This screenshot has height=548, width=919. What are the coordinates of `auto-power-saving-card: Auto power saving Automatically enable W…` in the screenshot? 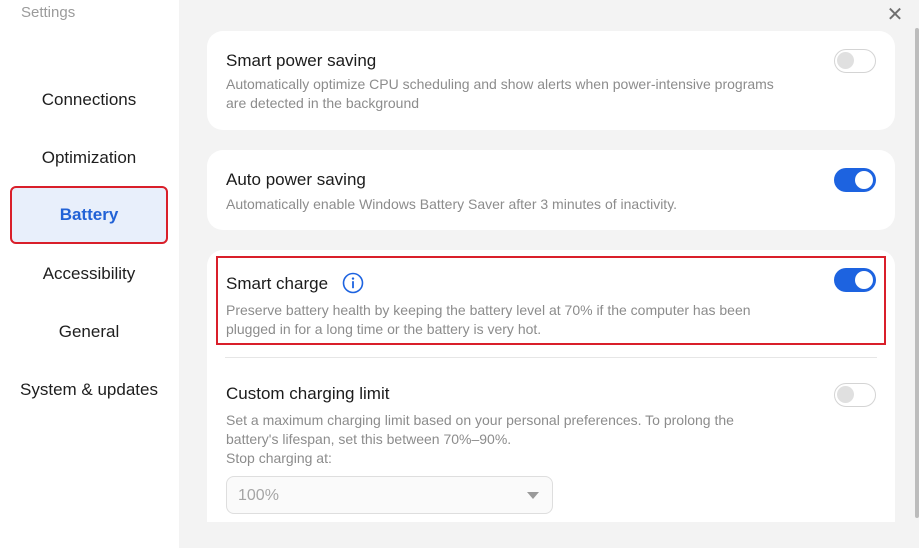 It's located at (551, 190).